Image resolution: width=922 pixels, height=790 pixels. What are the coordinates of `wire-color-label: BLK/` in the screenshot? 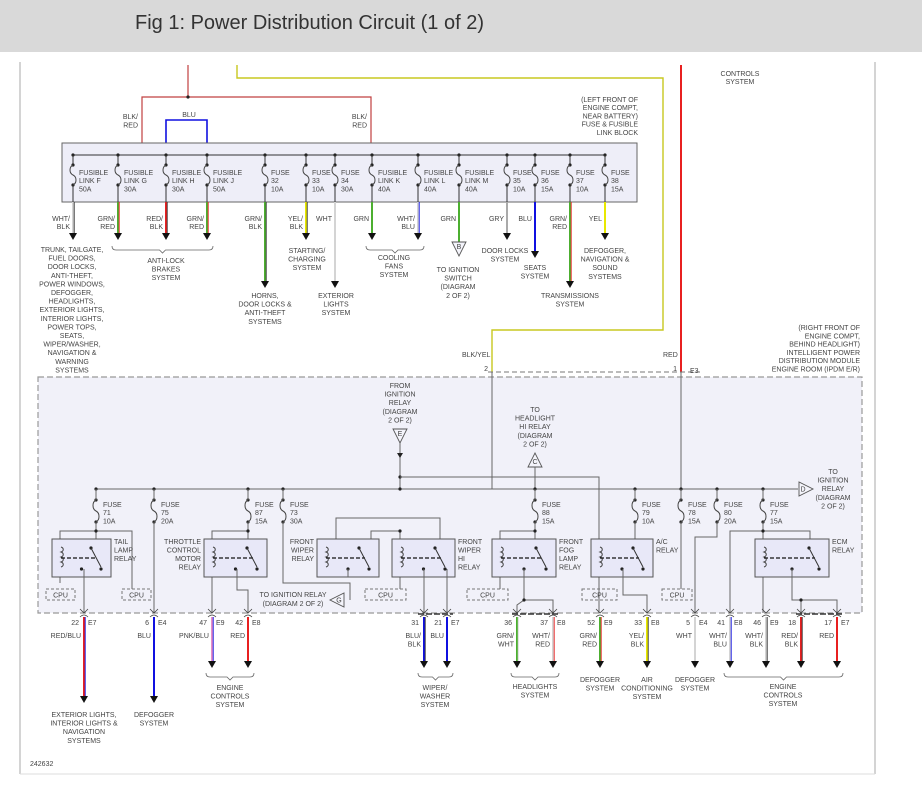 It's located at (130, 117).